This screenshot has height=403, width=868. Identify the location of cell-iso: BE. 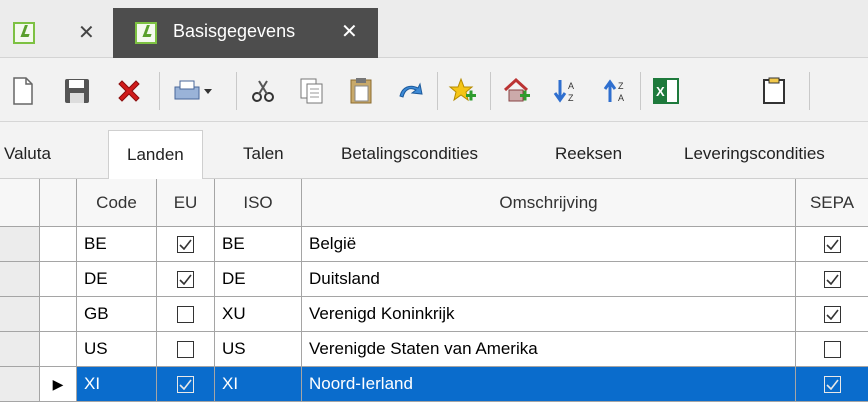
(258, 244).